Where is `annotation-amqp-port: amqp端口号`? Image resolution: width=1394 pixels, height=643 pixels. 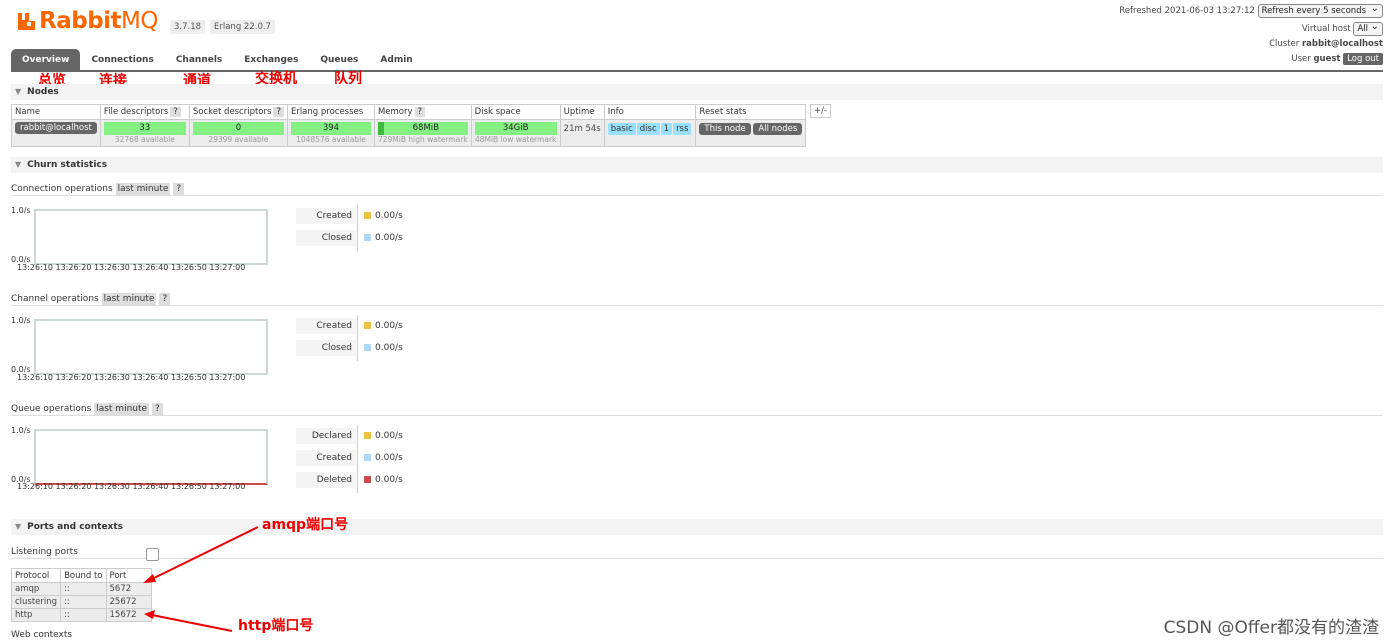
annotation-amqp-port: amqp端口号 is located at coordinates (305, 525).